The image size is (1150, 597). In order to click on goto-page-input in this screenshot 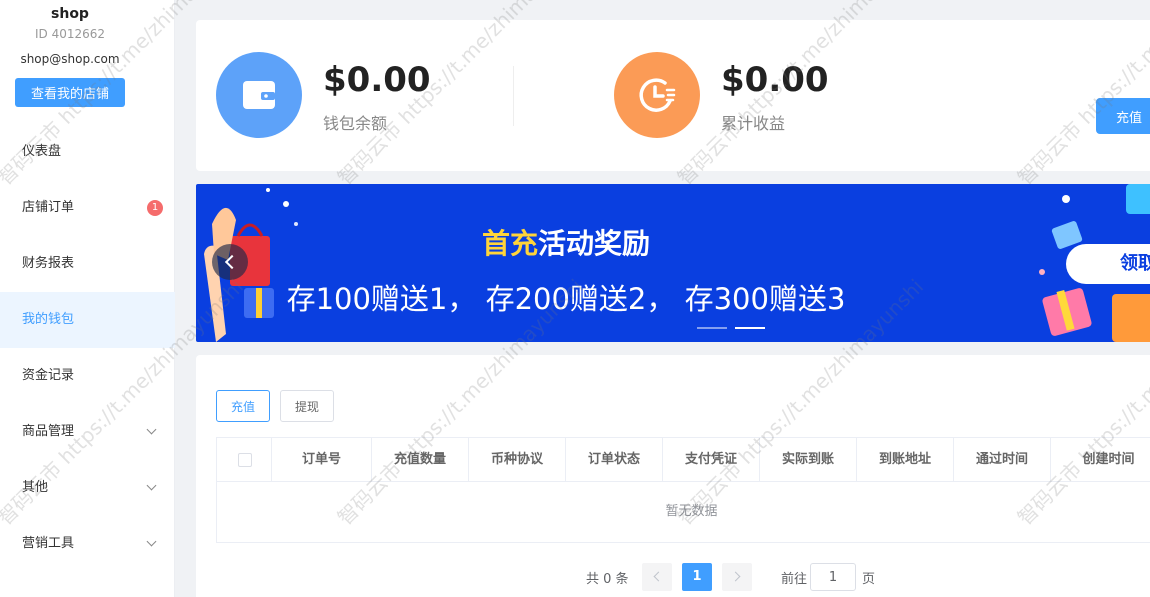, I will do `click(833, 577)`.